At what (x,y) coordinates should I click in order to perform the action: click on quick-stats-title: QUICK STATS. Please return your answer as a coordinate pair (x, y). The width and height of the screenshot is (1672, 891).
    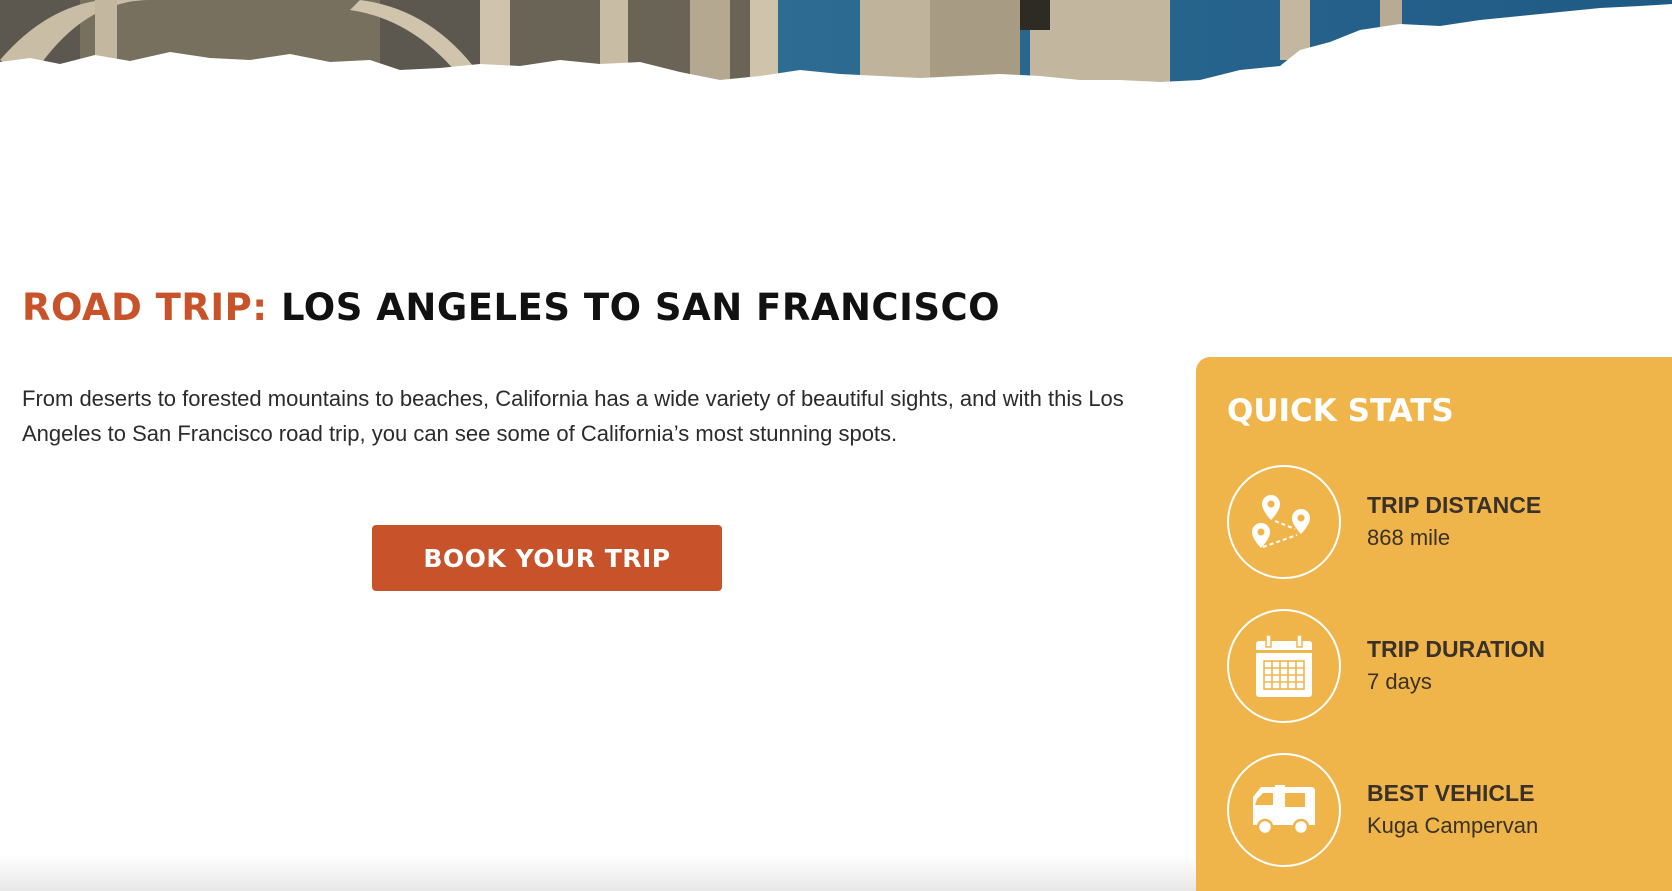
    Looking at the image, I should click on (1340, 411).